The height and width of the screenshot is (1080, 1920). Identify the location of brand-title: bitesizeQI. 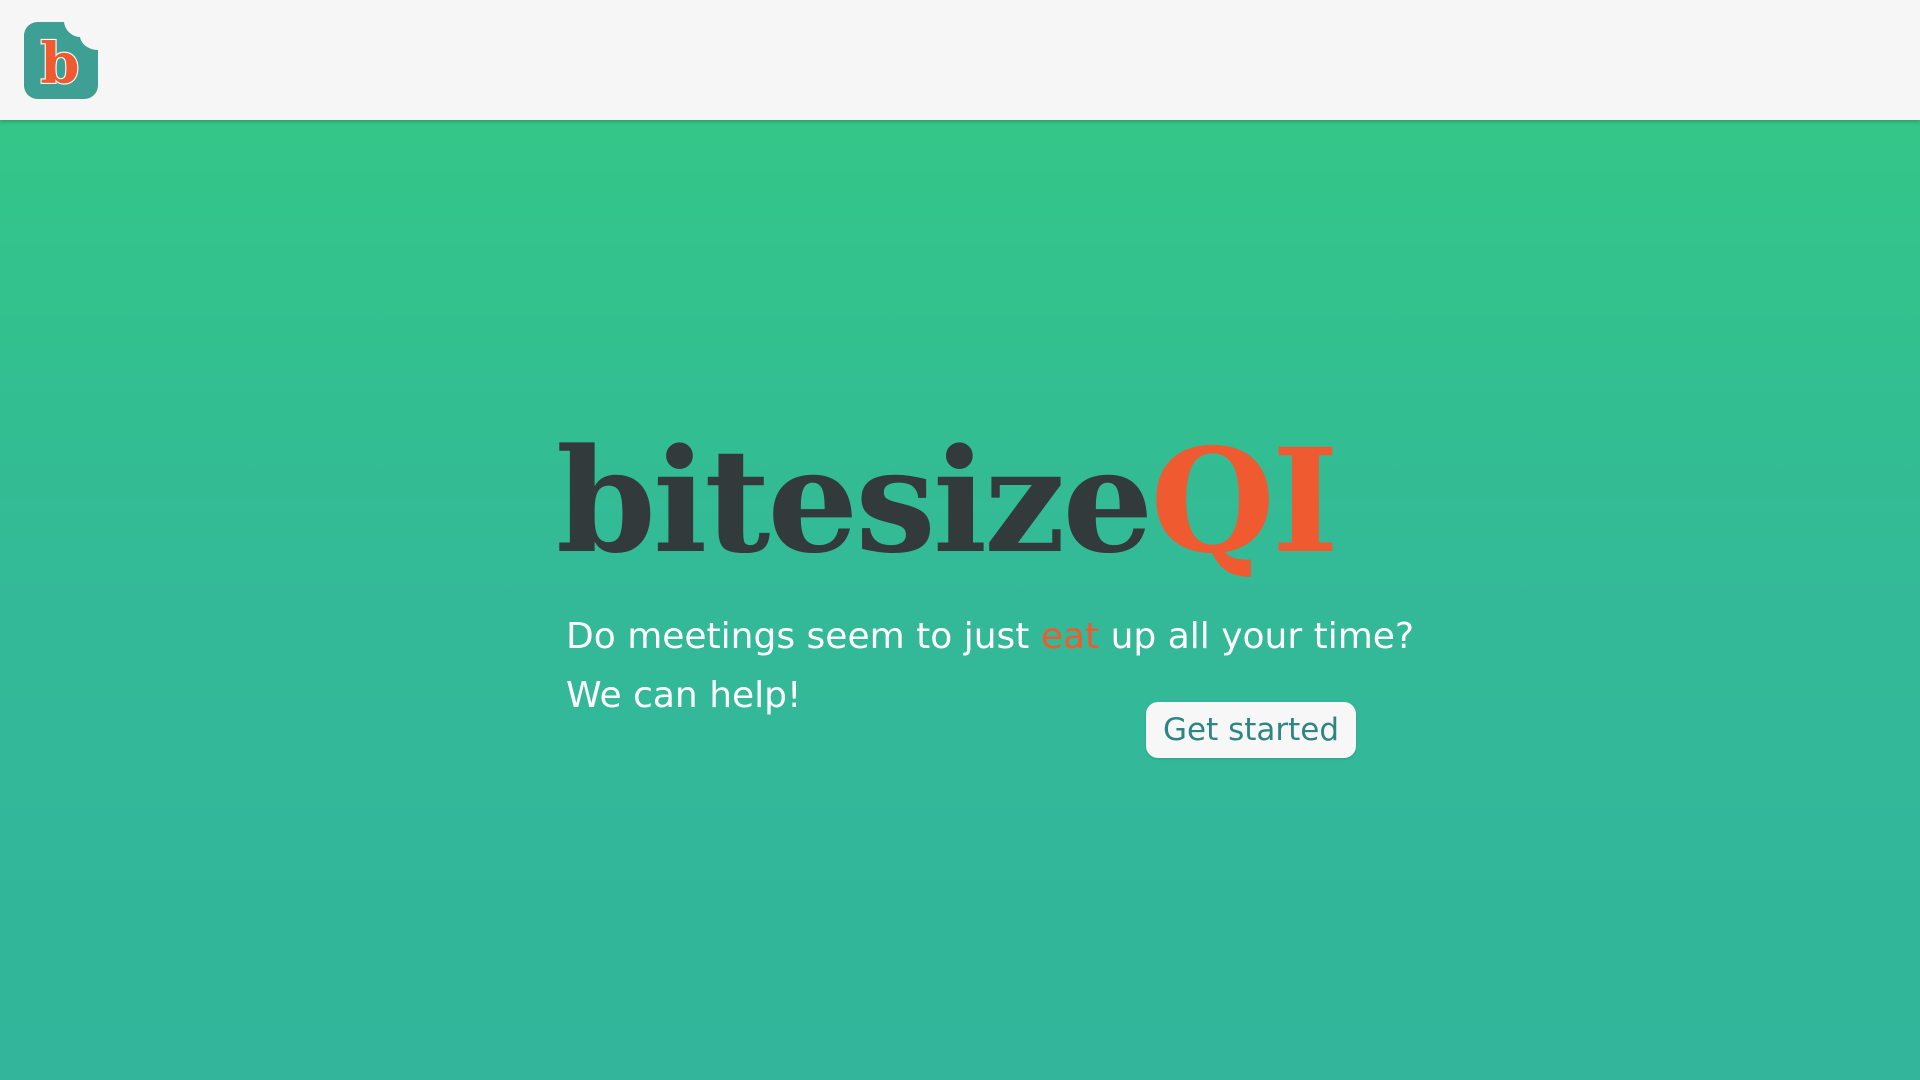
(947, 501).